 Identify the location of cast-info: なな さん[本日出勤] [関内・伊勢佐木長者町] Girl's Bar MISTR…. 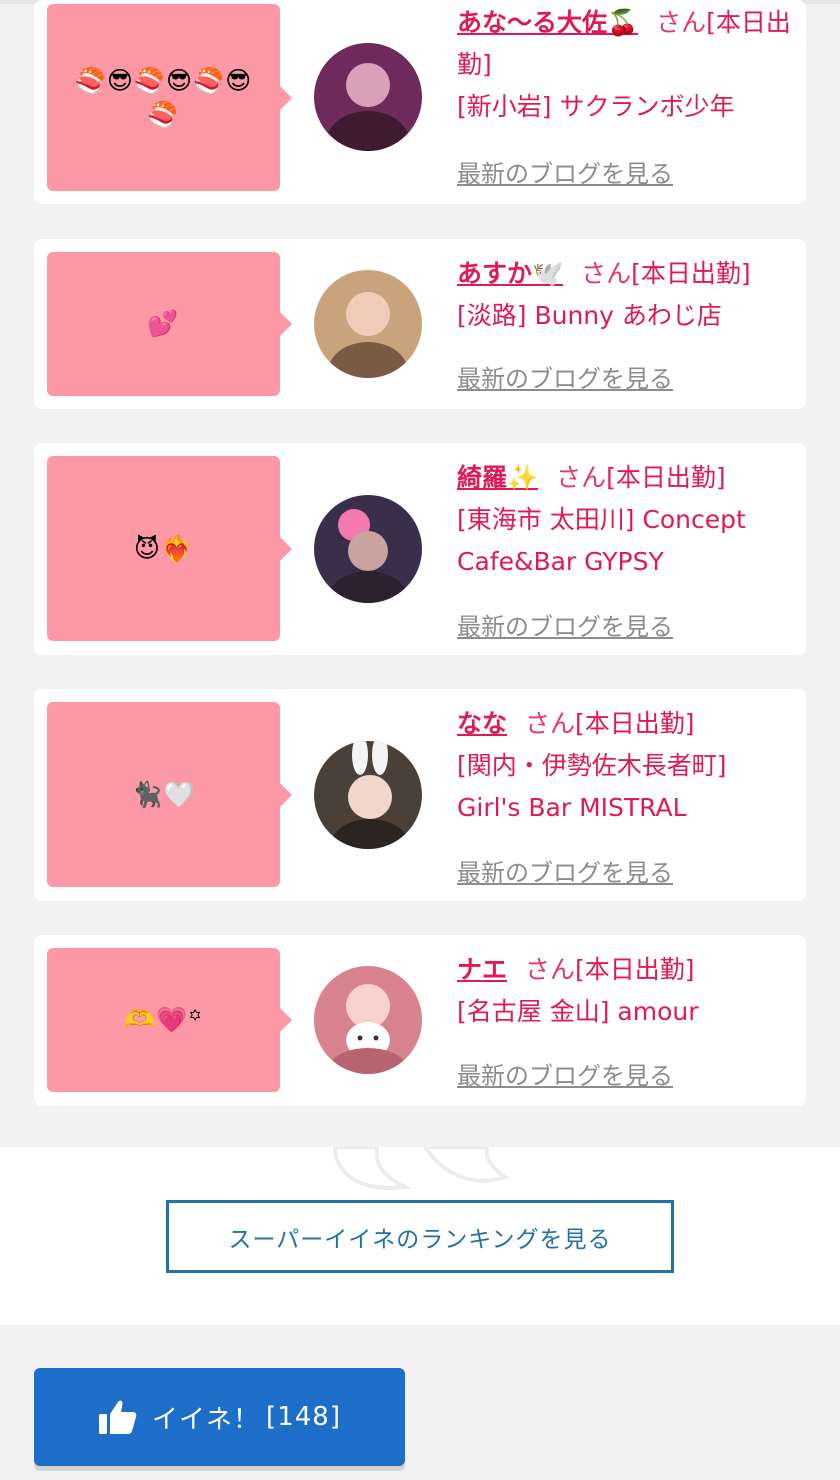
(624, 766).